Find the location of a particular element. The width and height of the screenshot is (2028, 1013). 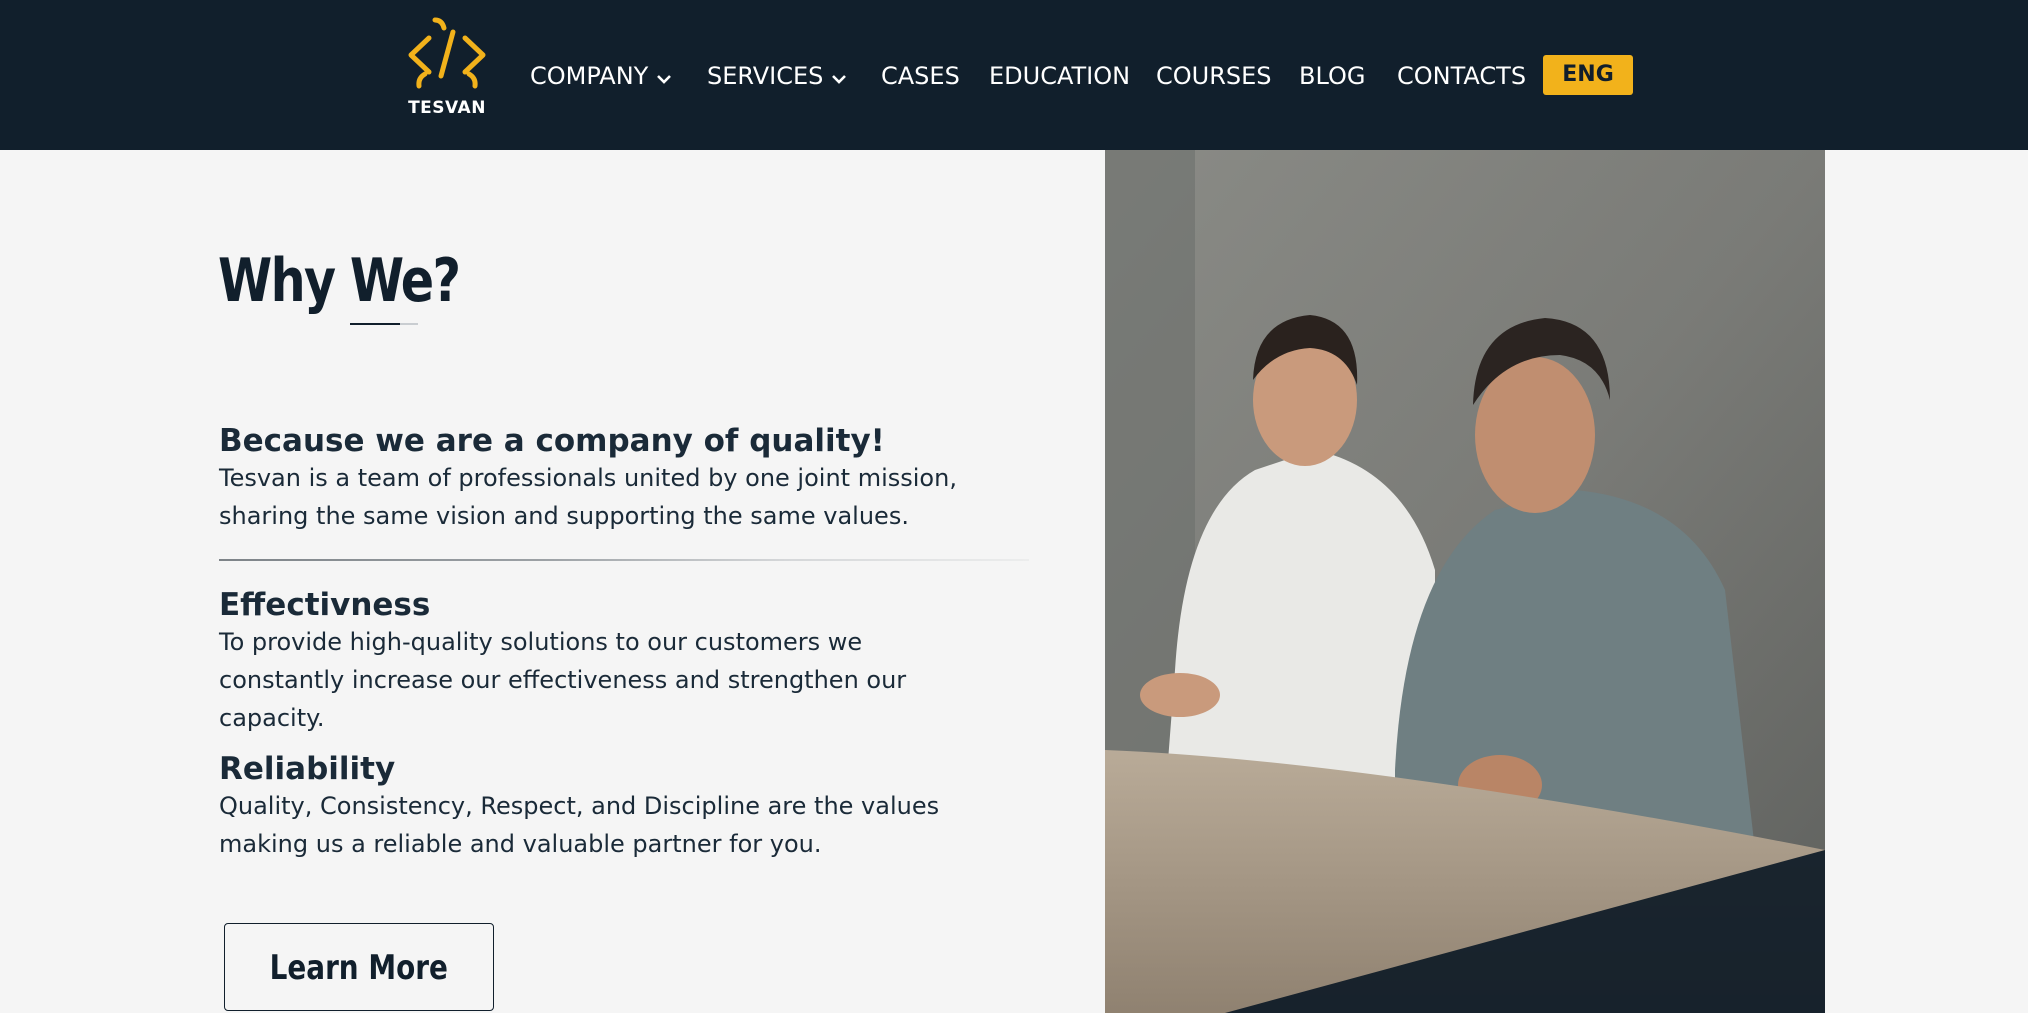

section-heading-quality: Because we are a company of quality! is located at coordinates (552, 441).